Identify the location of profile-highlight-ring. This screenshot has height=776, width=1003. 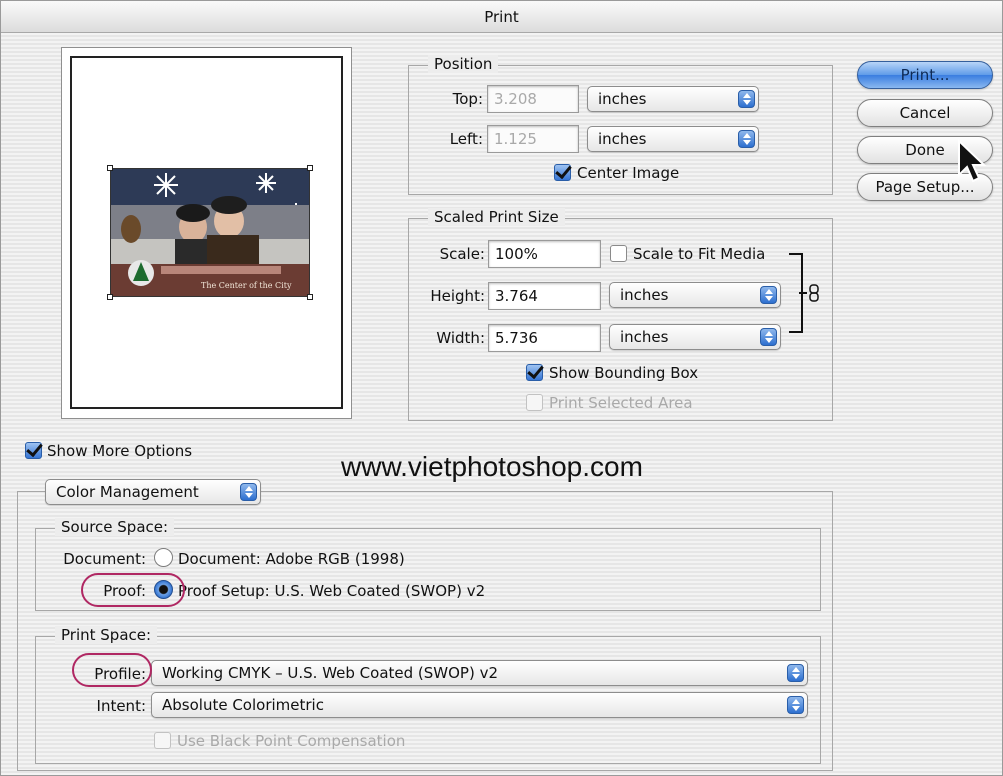
(112, 670).